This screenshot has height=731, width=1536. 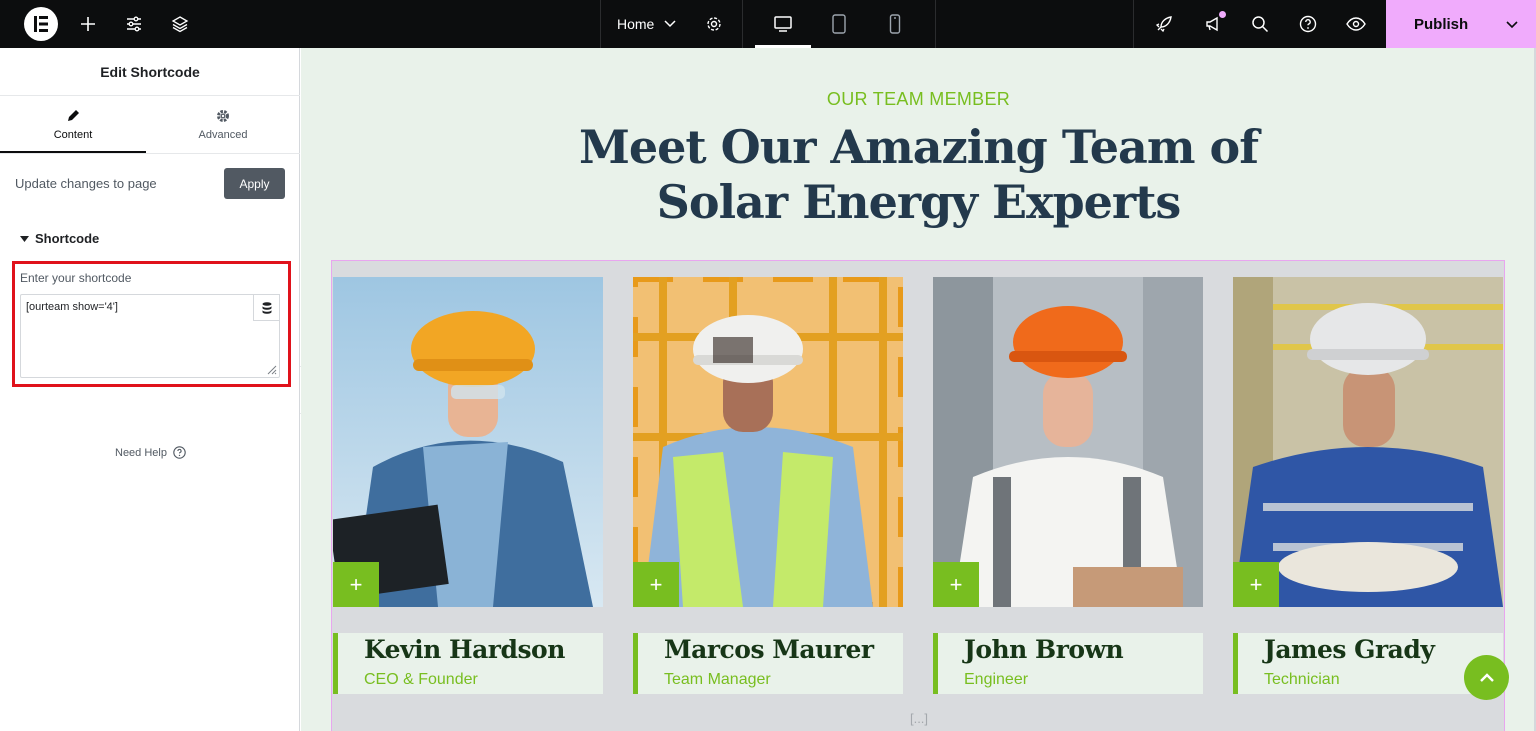 What do you see at coordinates (73, 125) in the screenshot?
I see `tab-content: Content` at bounding box center [73, 125].